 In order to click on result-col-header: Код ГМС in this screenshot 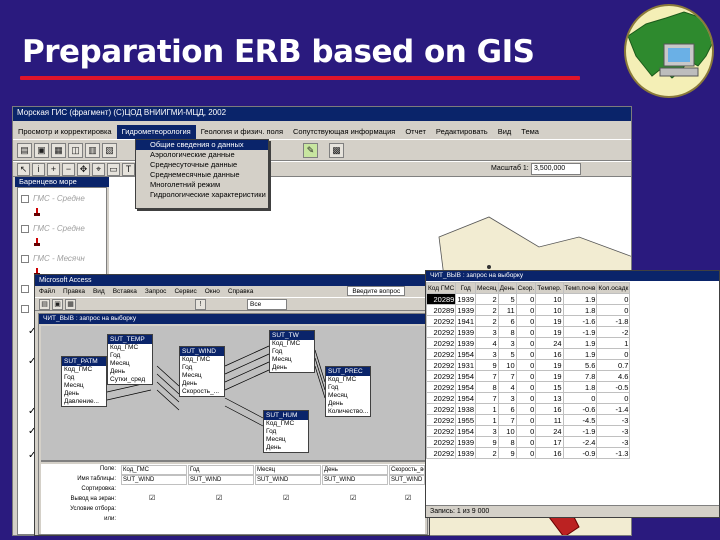, I will do `click(441, 288)`.